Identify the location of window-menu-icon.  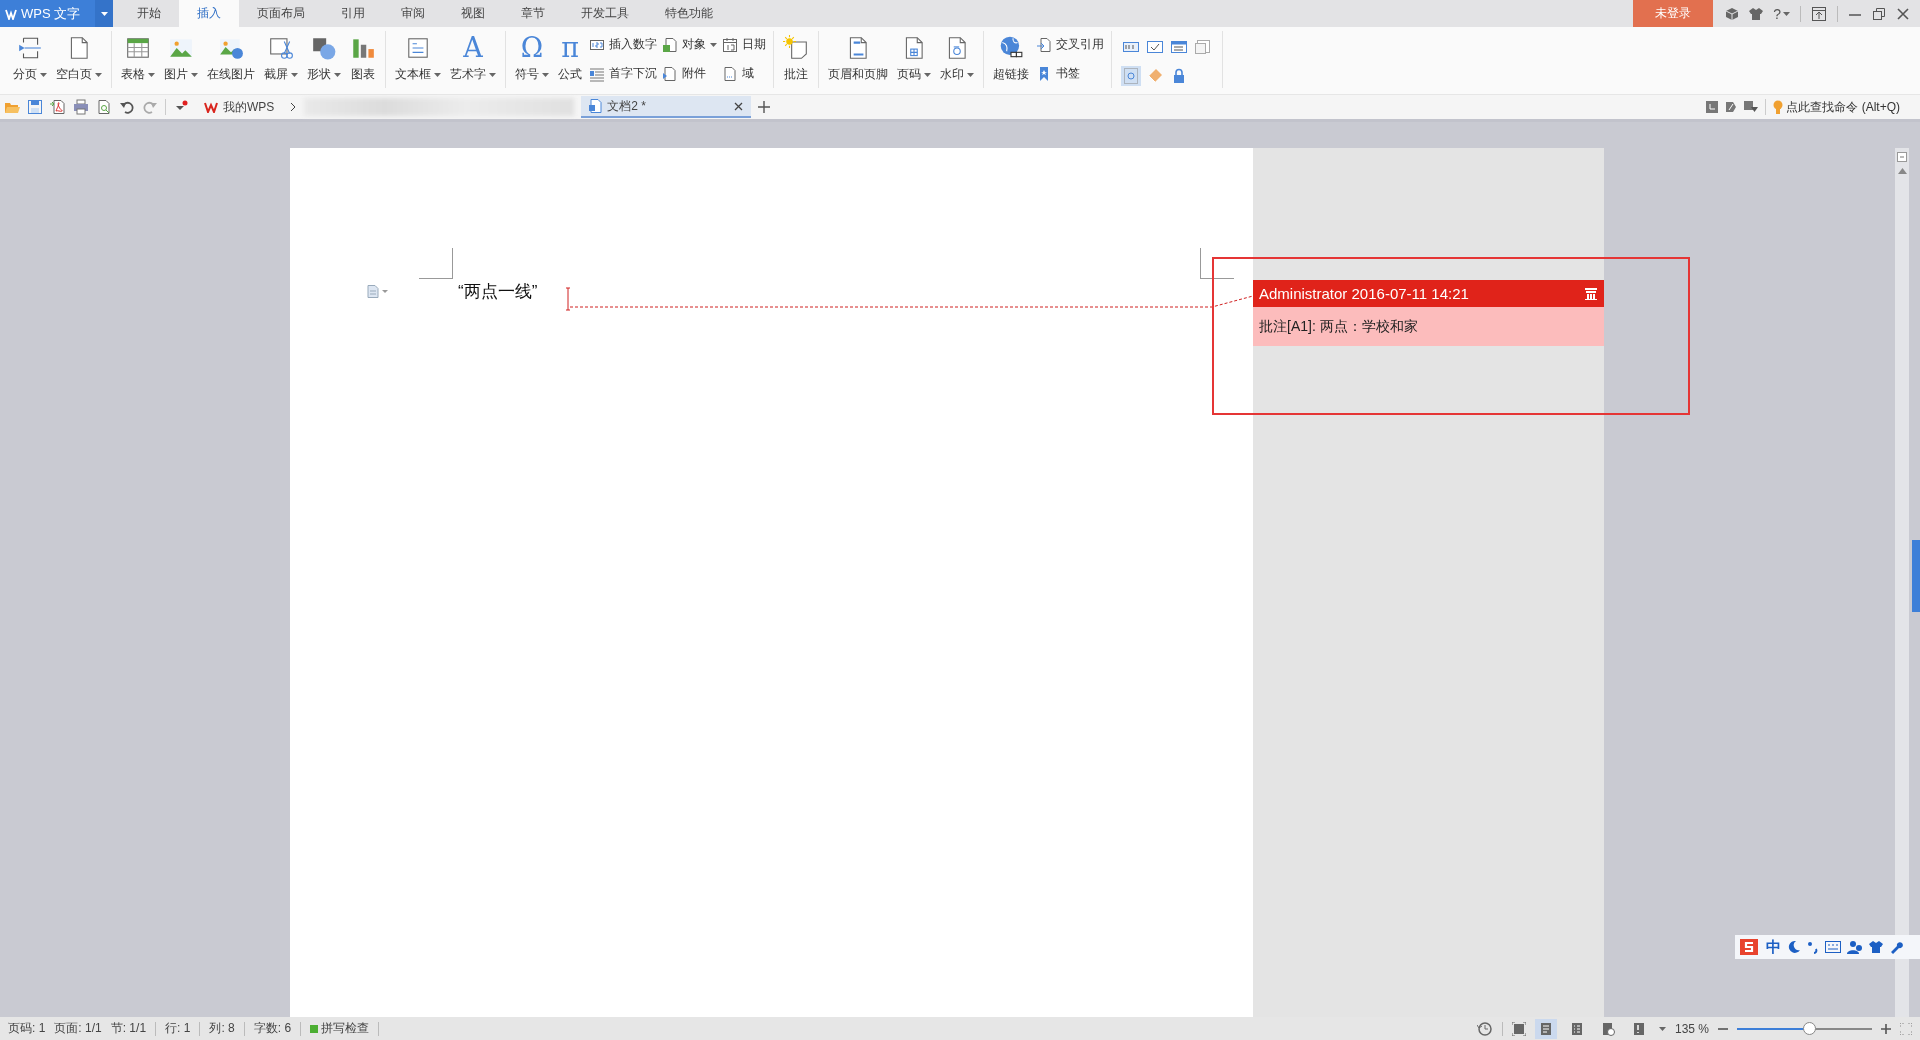
(1751, 107).